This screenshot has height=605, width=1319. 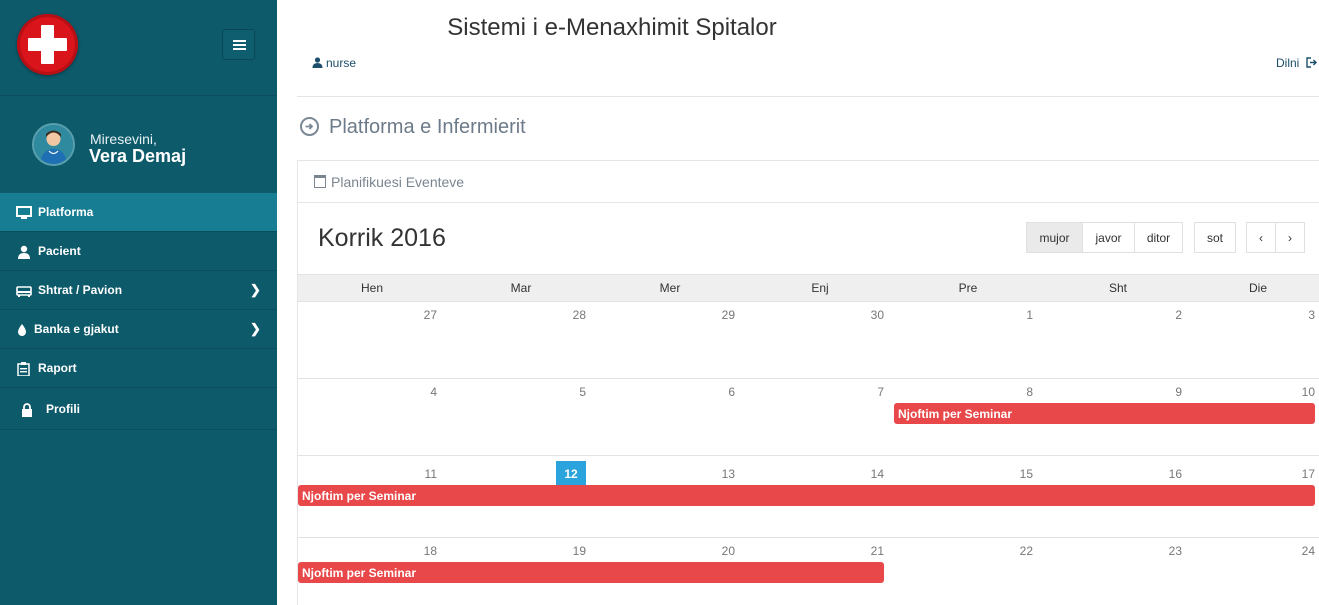 I want to click on prev-month-button: ‹, so click(x=1261, y=237).